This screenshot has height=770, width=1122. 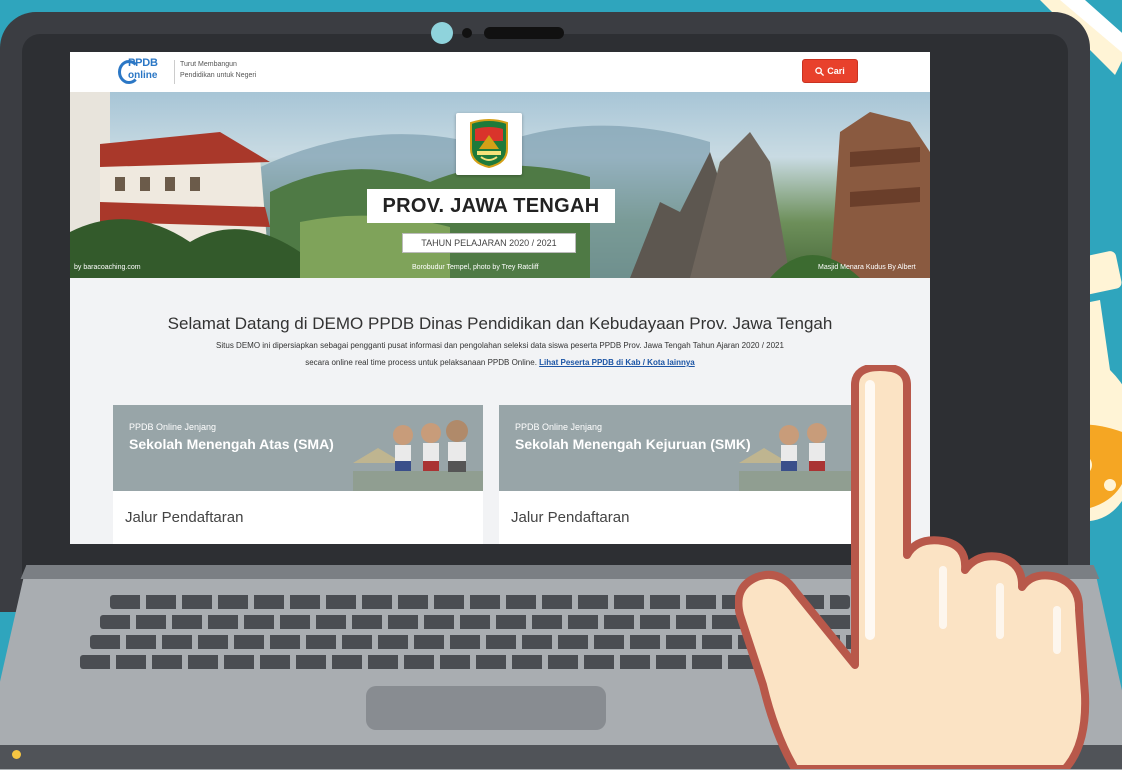 I want to click on students-illustration-icon, so click(x=418, y=455).